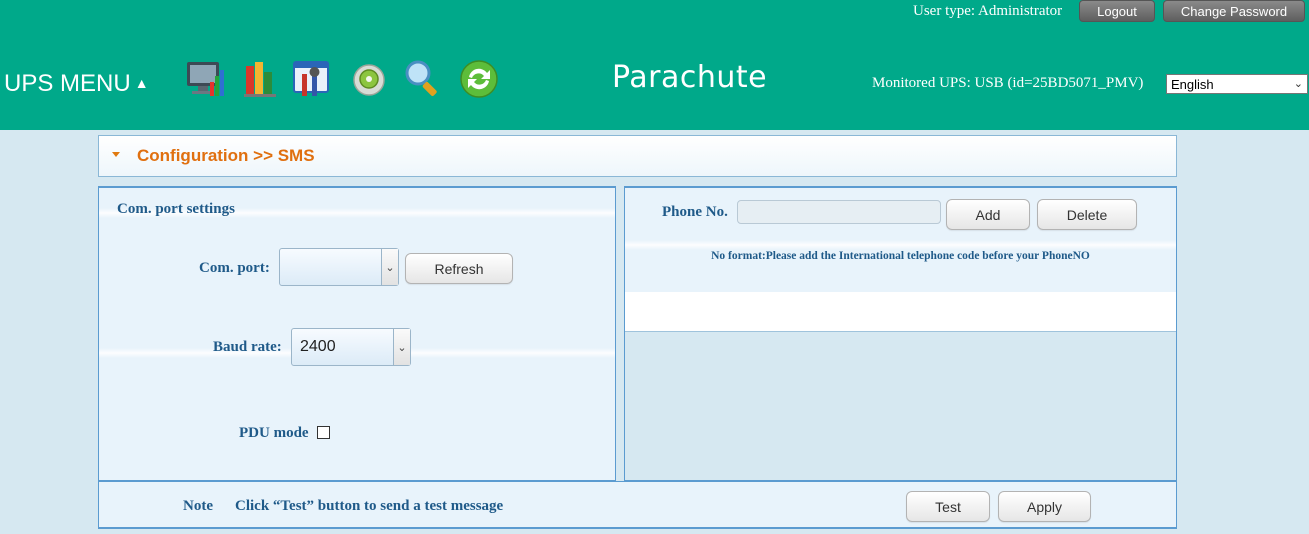 The image size is (1309, 534). I want to click on ups-menu-toggle: UPS MENU ▲, so click(76, 84).